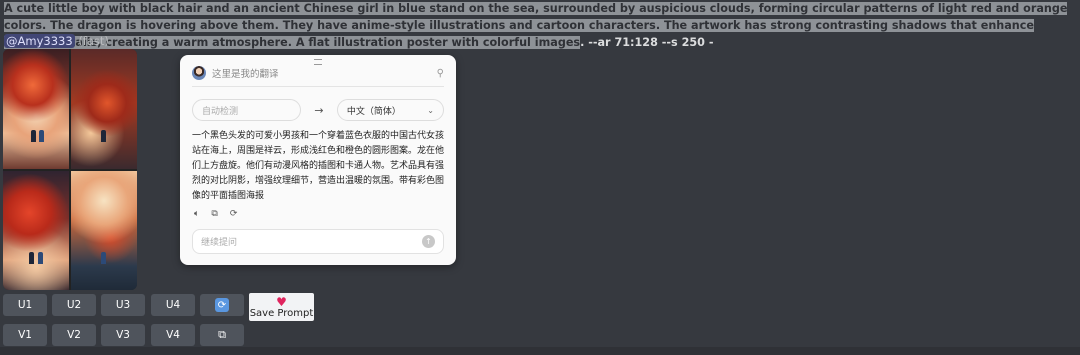 This screenshot has width=1080, height=355. I want to click on regenerate-icon: ⟳, so click(234, 214).